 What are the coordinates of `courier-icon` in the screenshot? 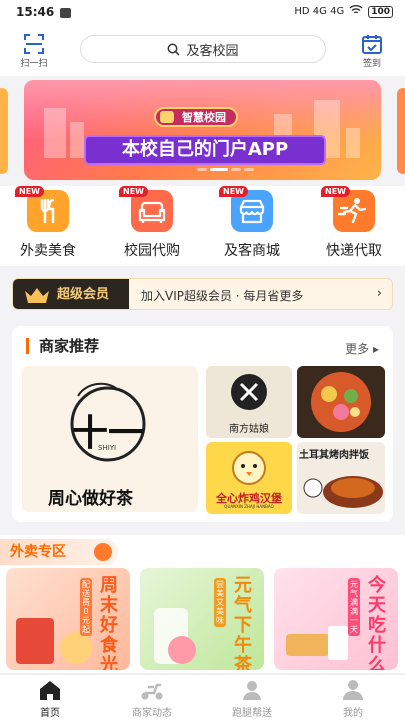 It's located at (252, 690).